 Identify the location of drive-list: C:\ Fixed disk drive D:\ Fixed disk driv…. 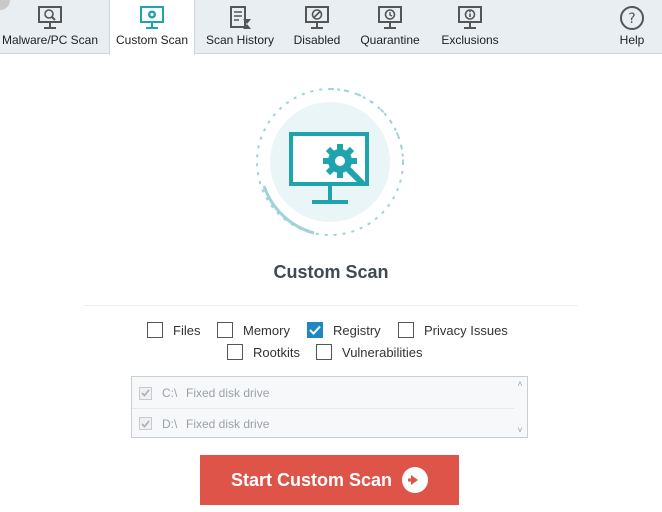
(329, 407).